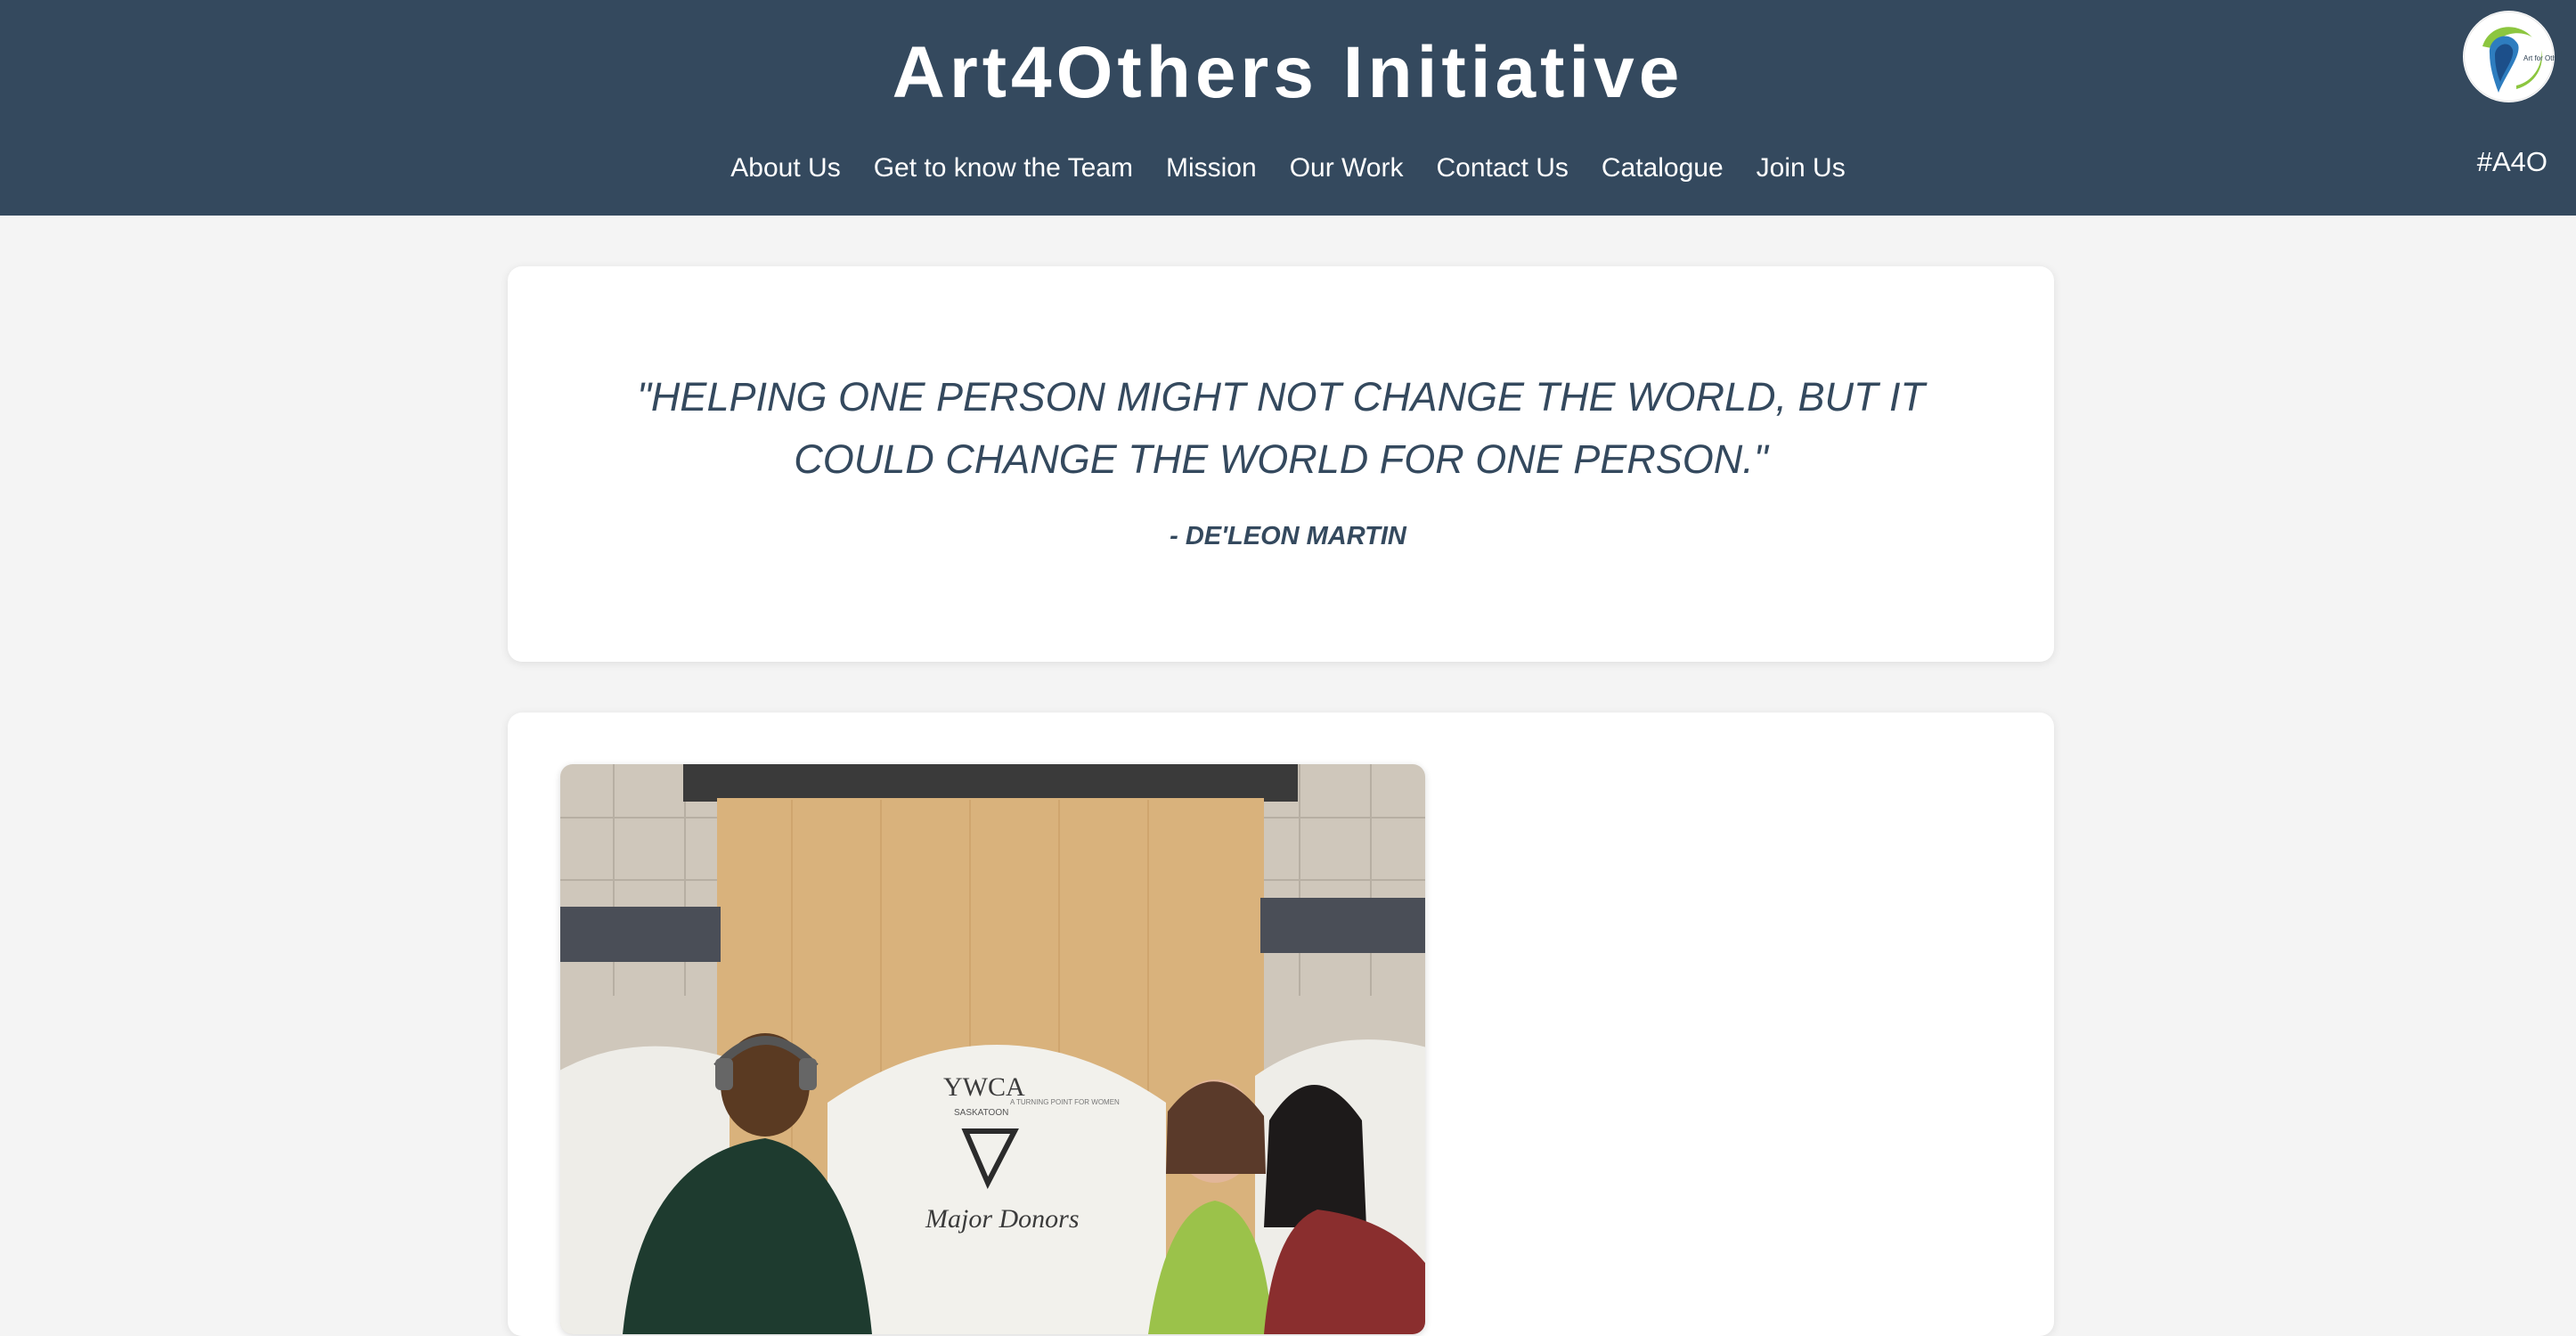  Describe the element at coordinates (1502, 168) in the screenshot. I see `nav-contact-us: Contact Us` at that location.